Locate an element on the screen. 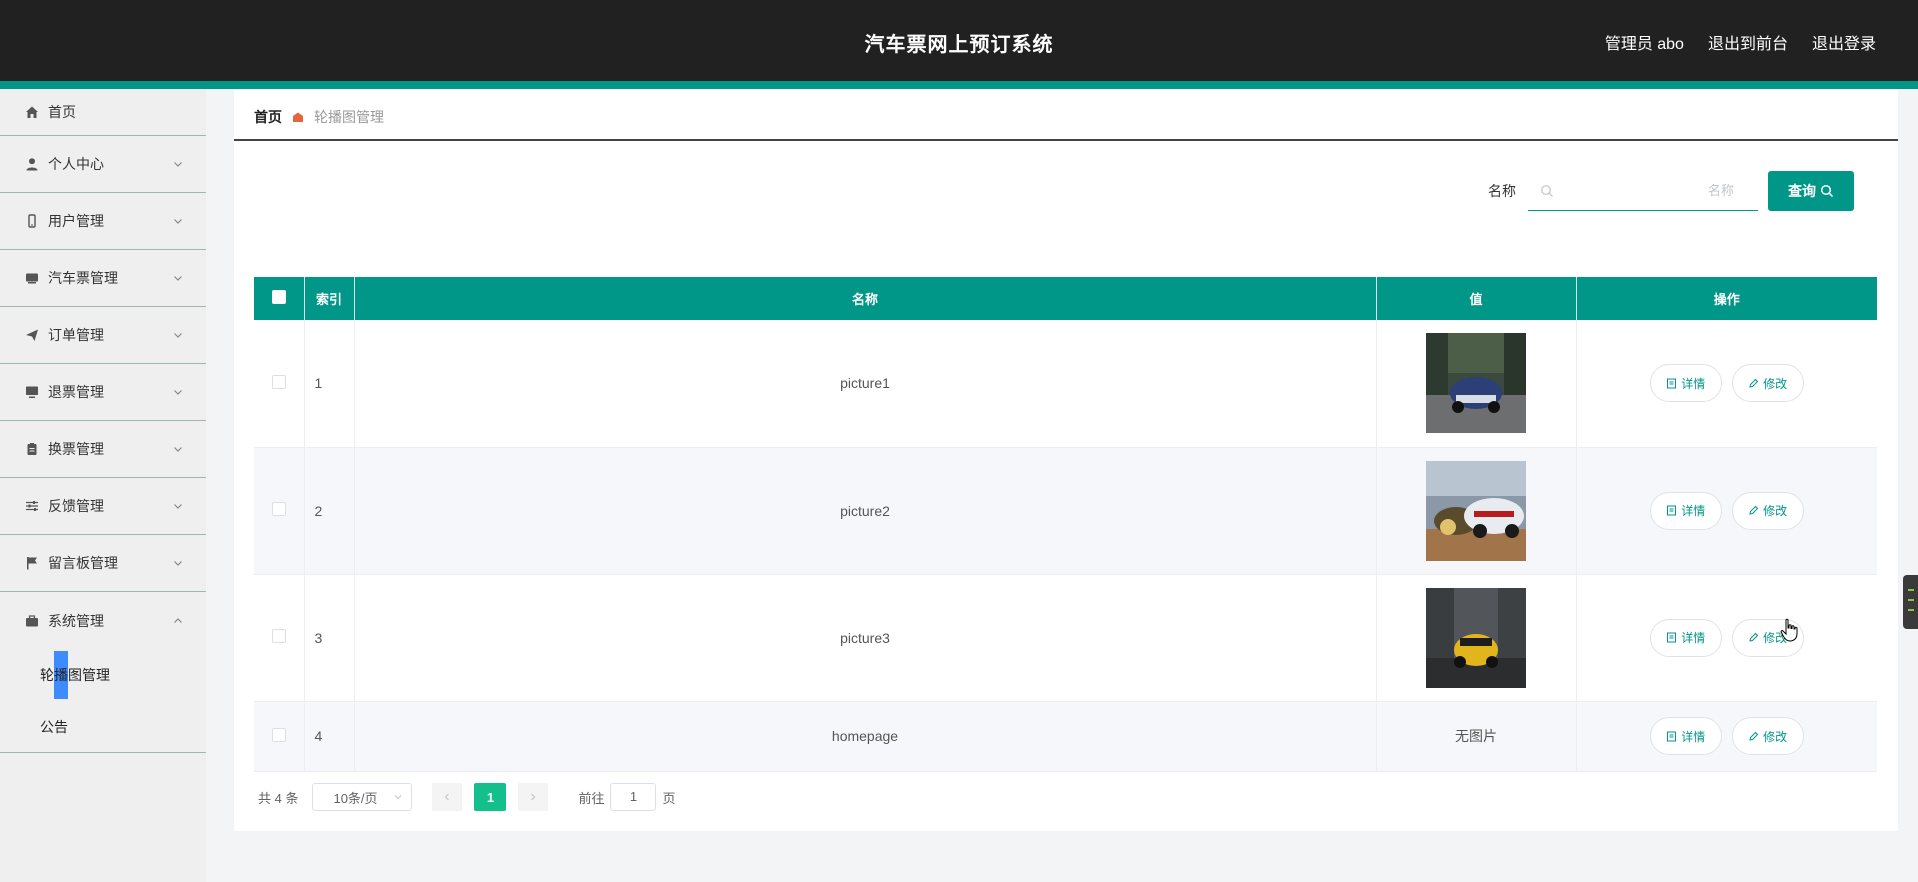 The image size is (1918, 882). hand-cursor-icon is located at coordinates (1789, 630).